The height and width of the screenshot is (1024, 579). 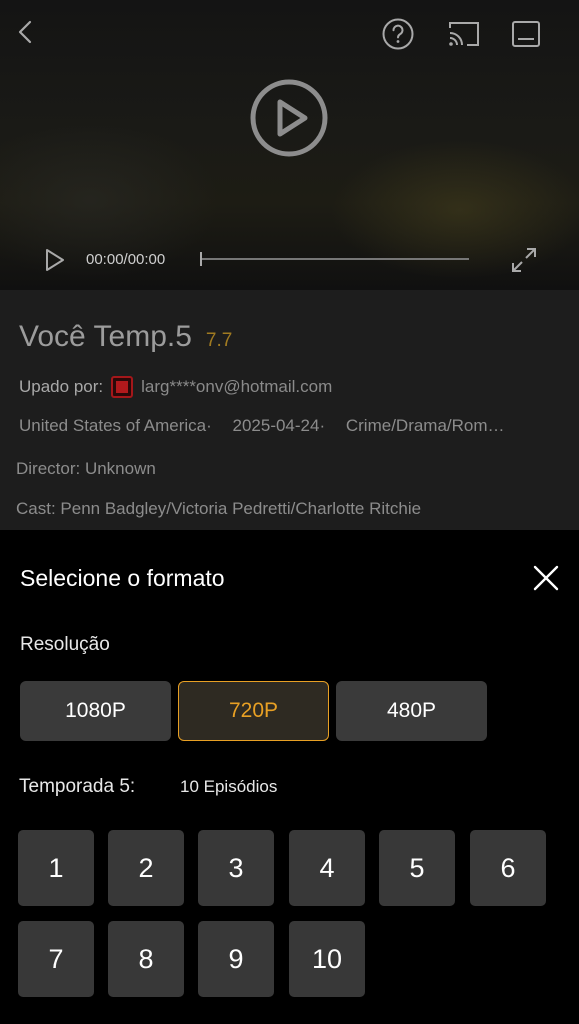 What do you see at coordinates (236, 868) in the screenshot?
I see `episode-button-3: 3` at bounding box center [236, 868].